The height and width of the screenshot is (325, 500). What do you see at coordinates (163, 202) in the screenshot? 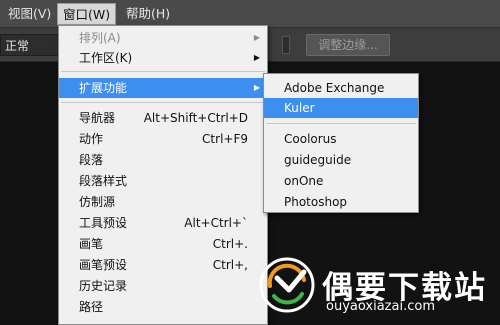
I see `menu-item-clone-source: 仿制源` at bounding box center [163, 202].